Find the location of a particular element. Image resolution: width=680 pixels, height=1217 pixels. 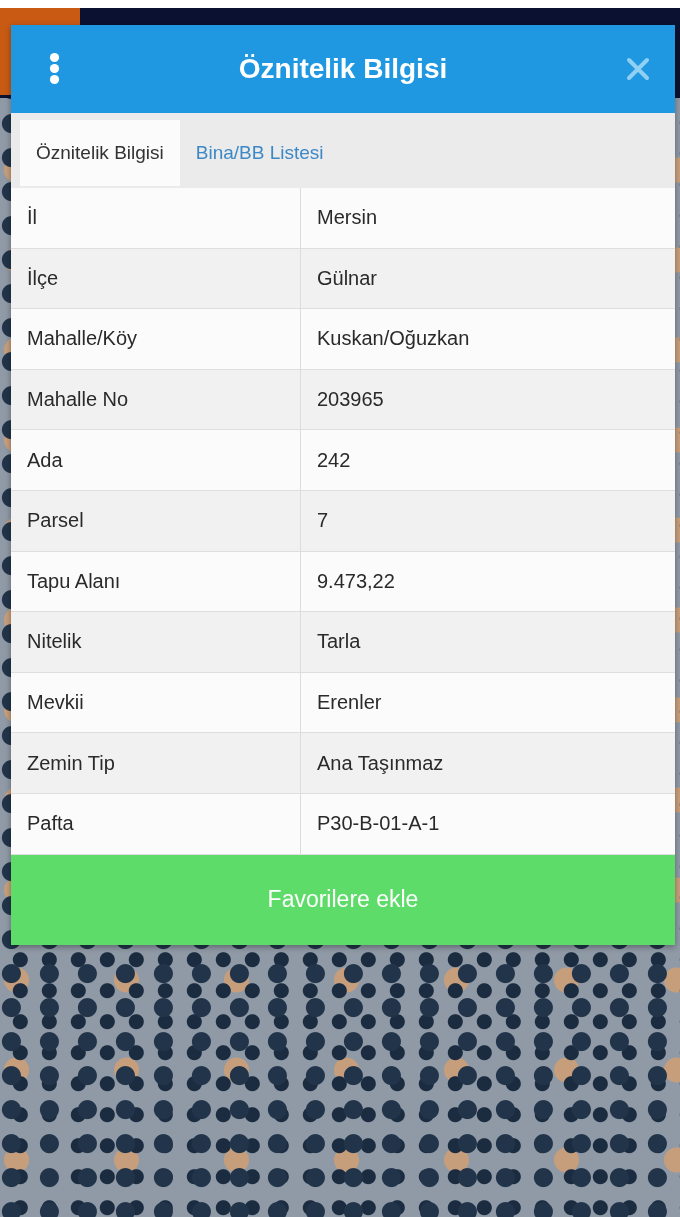

attribute-value-cell-text: Tarla is located at coordinates (339, 642).